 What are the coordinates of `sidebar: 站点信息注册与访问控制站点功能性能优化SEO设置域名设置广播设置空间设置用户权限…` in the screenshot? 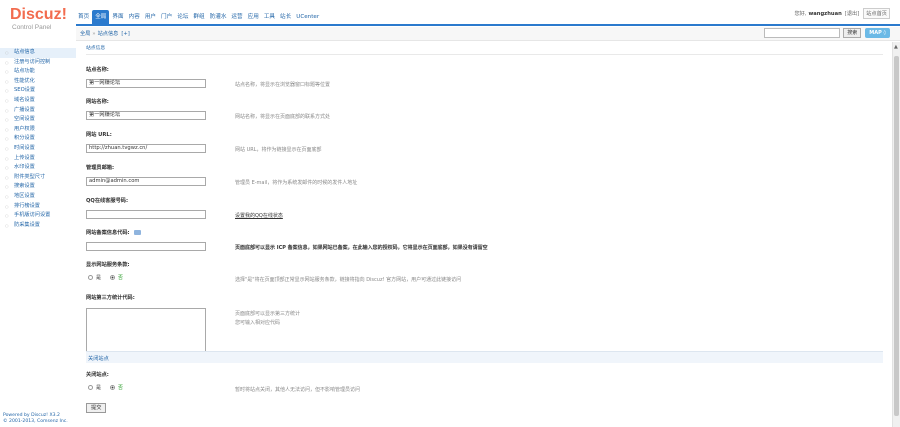 It's located at (38, 234).